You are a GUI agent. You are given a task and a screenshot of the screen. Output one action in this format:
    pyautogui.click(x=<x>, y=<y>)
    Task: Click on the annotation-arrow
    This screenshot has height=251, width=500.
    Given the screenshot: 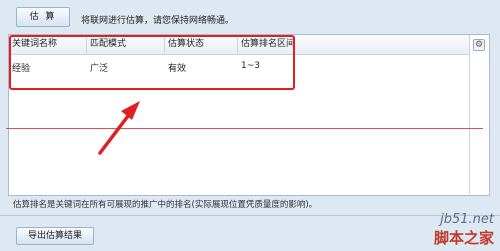 What is the action you would take?
    pyautogui.click(x=119, y=128)
    